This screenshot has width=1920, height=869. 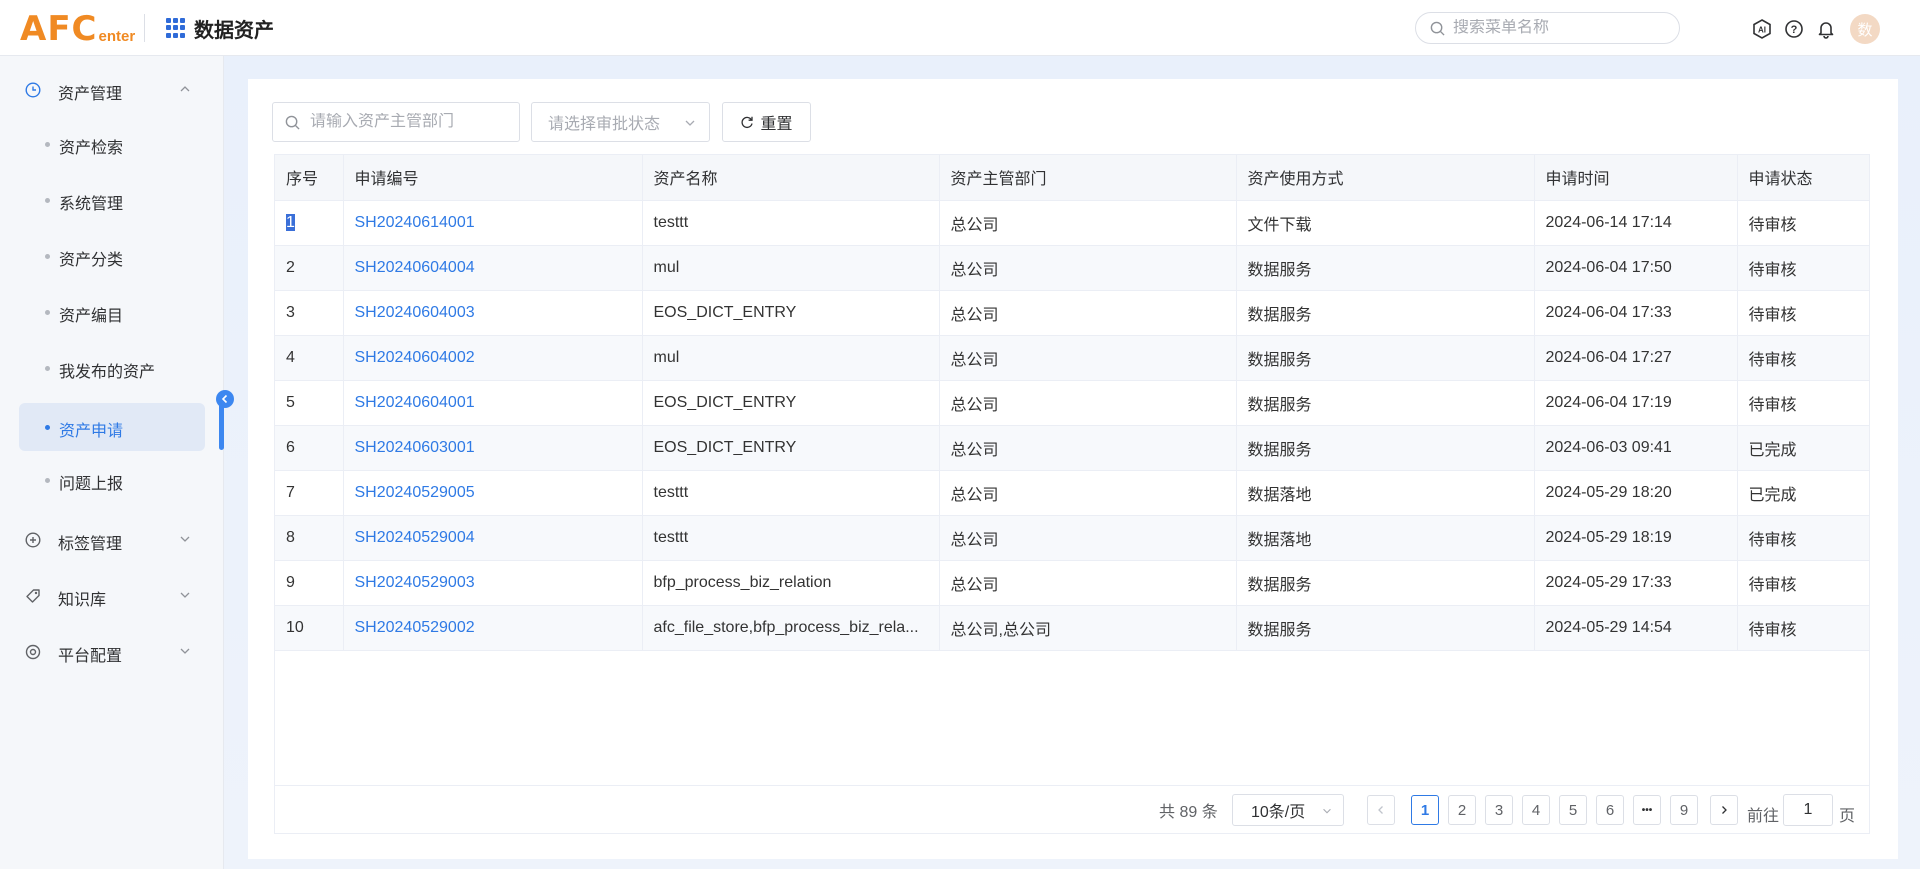 I want to click on cell-application-no: SH20240529005, so click(x=493, y=493).